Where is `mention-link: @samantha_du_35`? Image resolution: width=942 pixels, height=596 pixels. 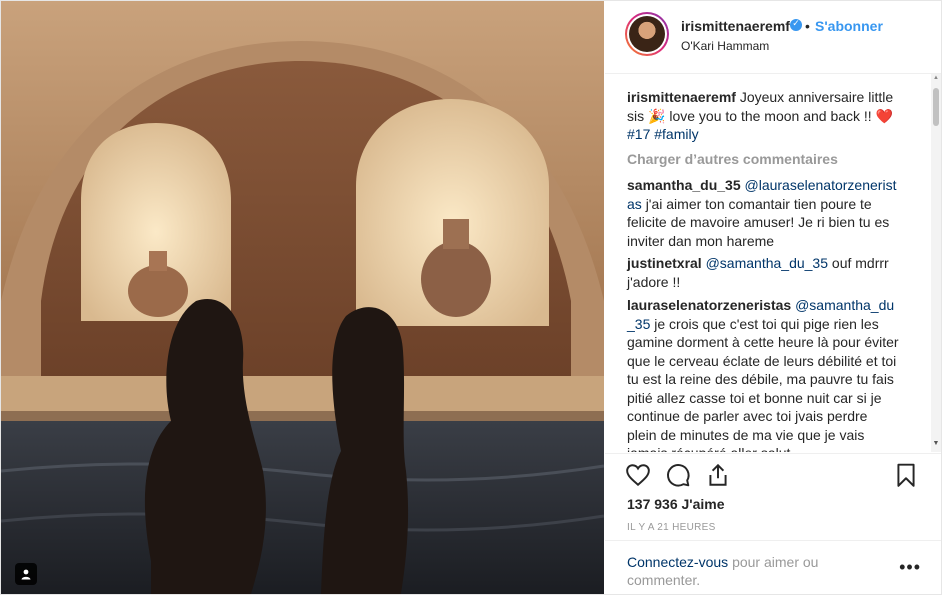 mention-link: @samantha_du_35 is located at coordinates (767, 263).